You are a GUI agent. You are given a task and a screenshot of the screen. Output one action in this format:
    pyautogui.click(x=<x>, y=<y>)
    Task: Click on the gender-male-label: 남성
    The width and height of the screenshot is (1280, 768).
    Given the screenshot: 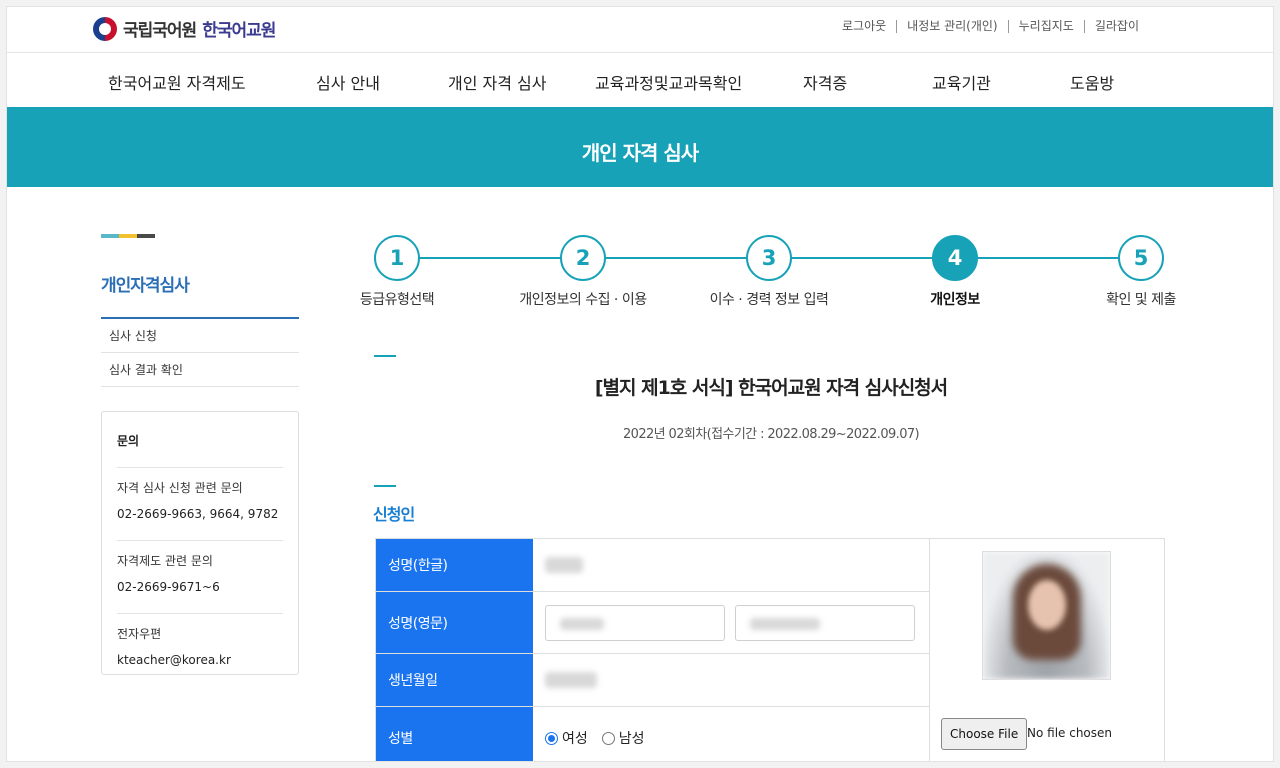 What is the action you would take?
    pyautogui.click(x=632, y=738)
    